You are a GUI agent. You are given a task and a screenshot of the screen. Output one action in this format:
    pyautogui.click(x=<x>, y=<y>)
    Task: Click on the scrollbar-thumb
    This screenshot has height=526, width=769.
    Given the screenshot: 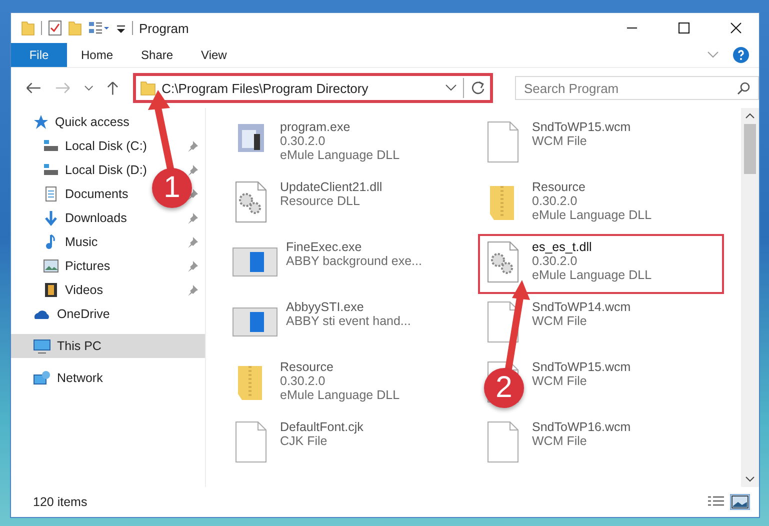 What is the action you would take?
    pyautogui.click(x=750, y=149)
    